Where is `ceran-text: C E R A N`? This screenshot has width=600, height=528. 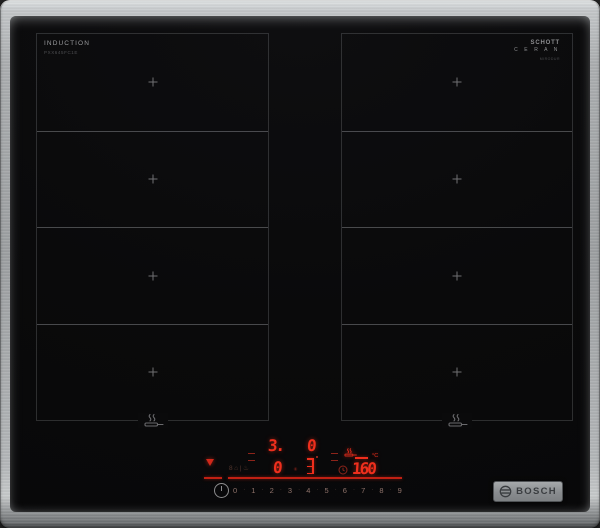 ceran-text: C E R A N is located at coordinates (537, 50).